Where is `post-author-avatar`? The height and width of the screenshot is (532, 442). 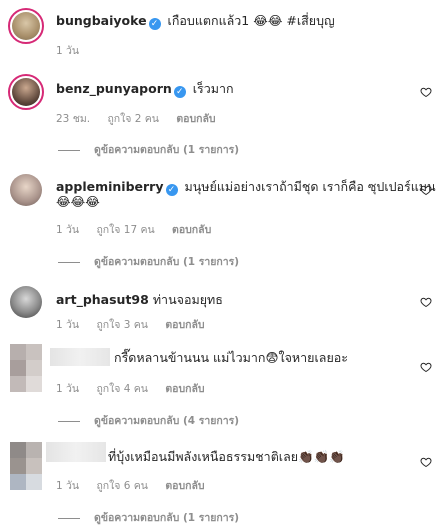 post-author-avatar is located at coordinates (26, 26).